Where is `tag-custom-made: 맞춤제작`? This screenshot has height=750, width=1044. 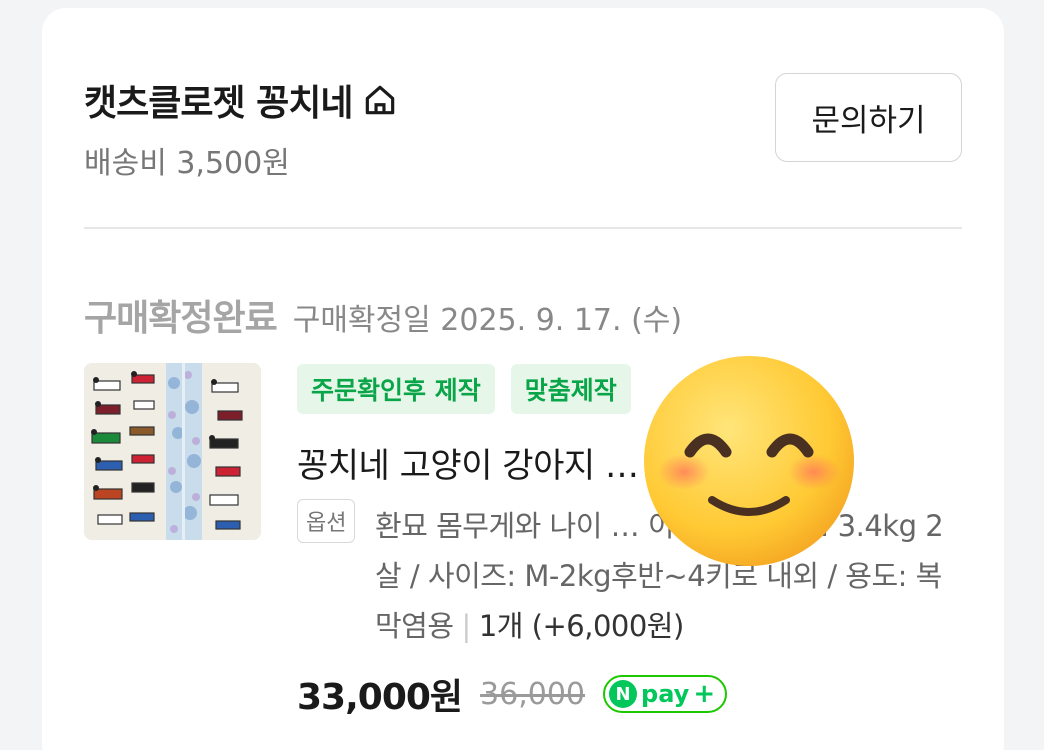 tag-custom-made: 맞춤제작 is located at coordinates (570, 389).